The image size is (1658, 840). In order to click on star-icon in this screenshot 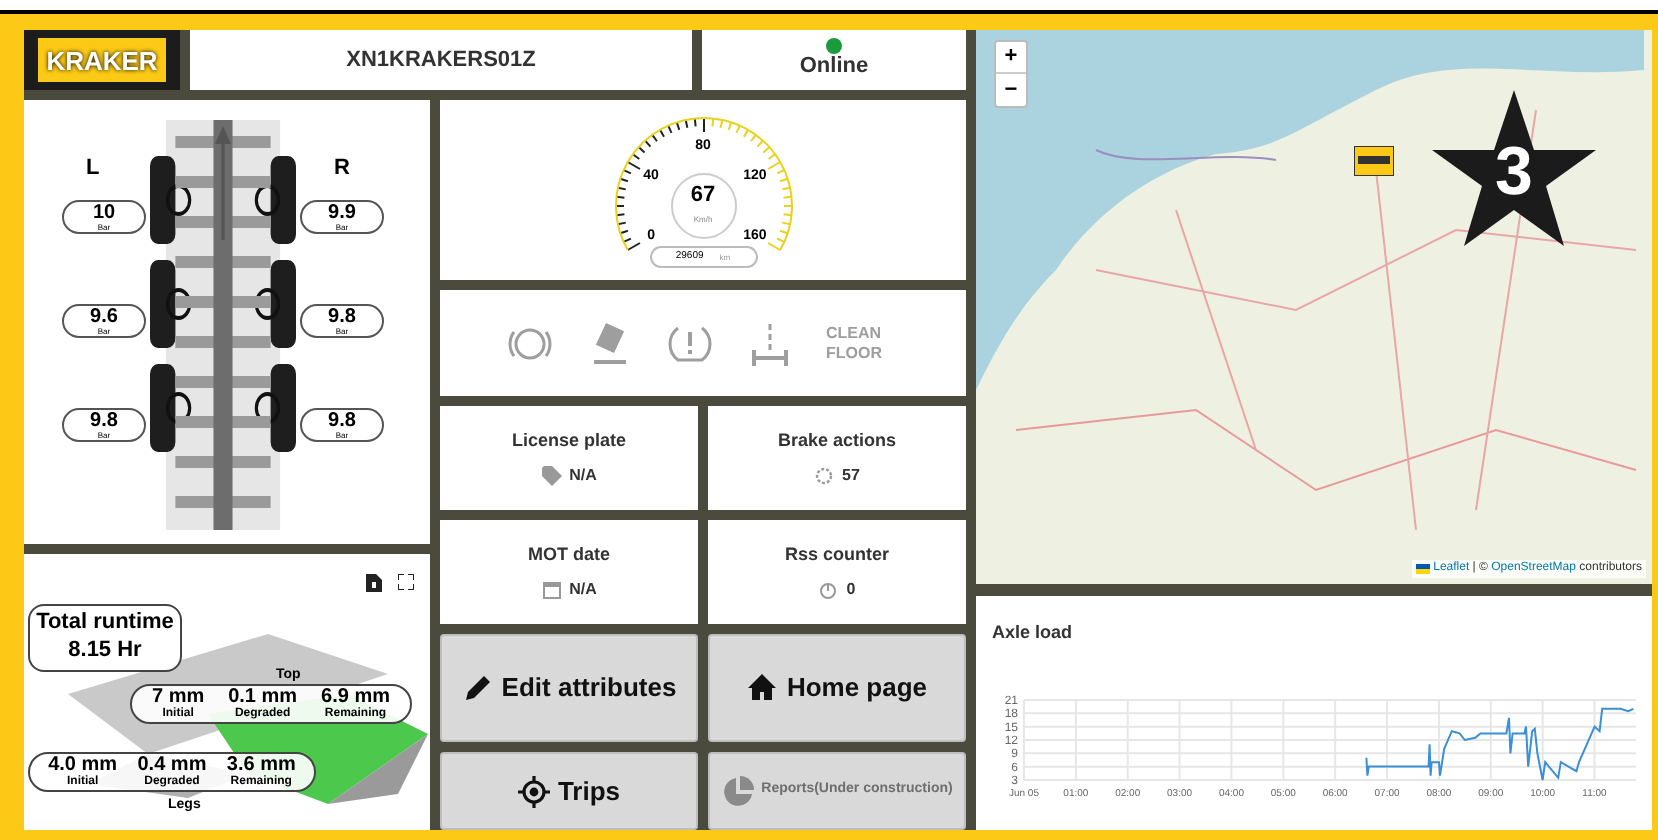, I will do `click(1514, 168)`.